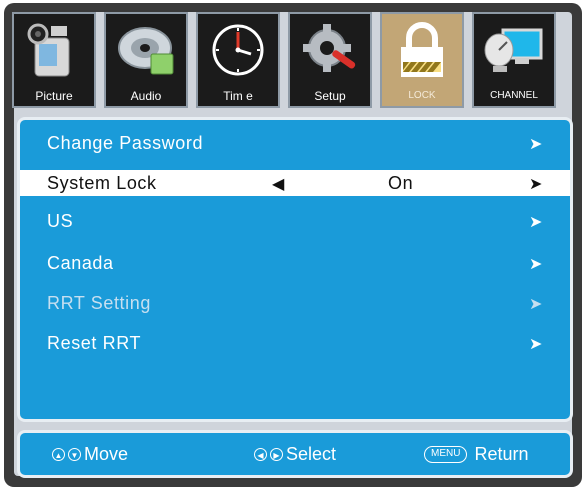 The image size is (586, 490). Describe the element at coordinates (295, 222) in the screenshot. I see `menu-item-us: US ➤` at that location.